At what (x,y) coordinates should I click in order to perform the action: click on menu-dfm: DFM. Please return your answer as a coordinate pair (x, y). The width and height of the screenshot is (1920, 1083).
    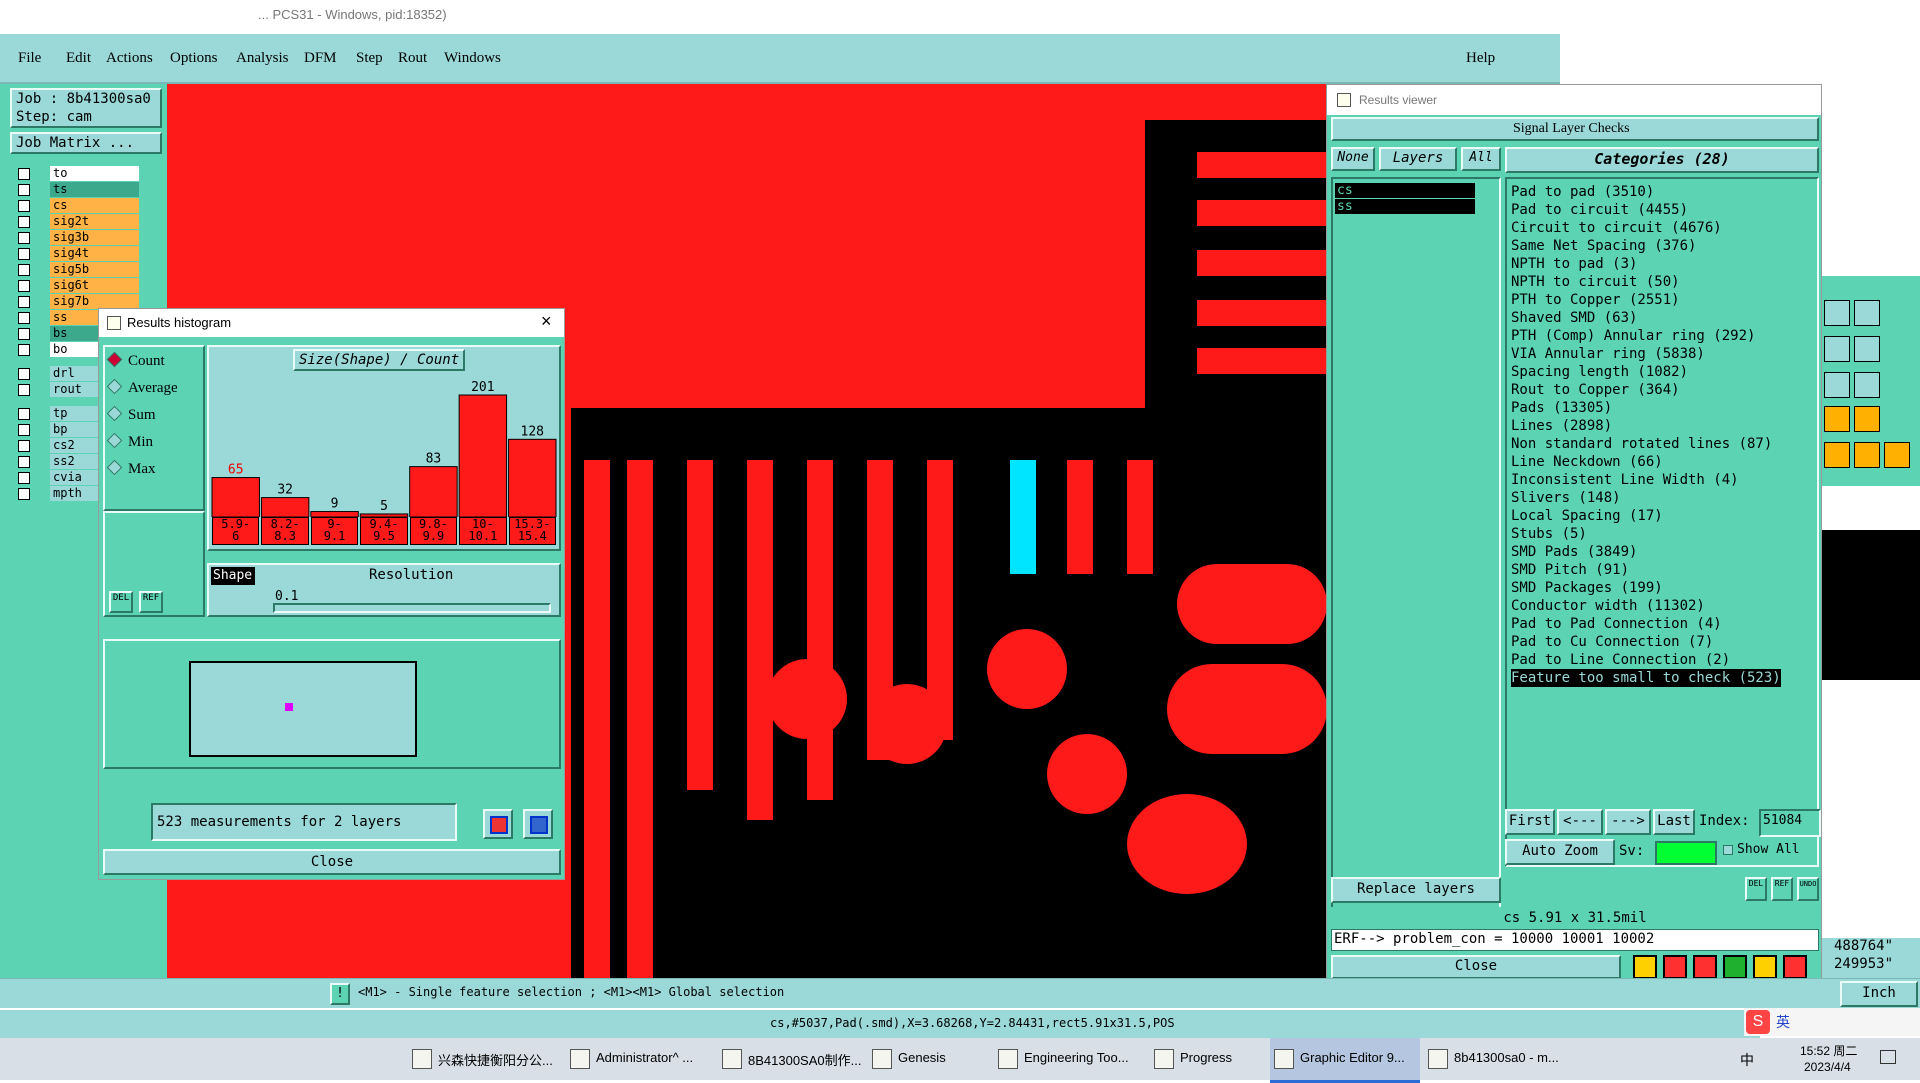
    Looking at the image, I should click on (320, 58).